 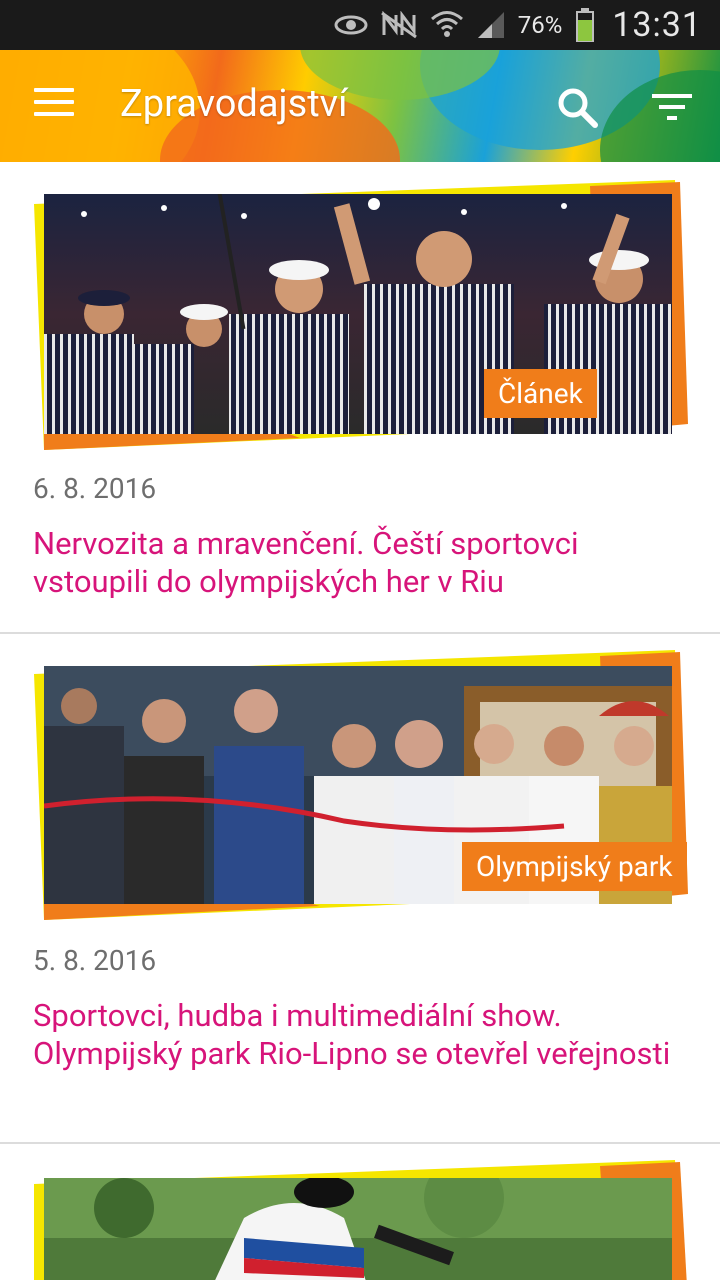 I want to click on article-image-frame, so click(x=360, y=1212).